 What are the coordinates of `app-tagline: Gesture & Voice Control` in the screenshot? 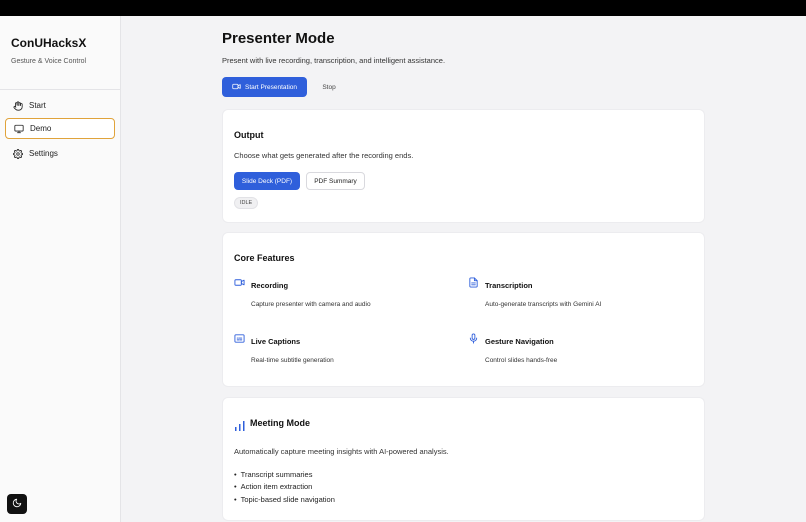 It's located at (49, 61).